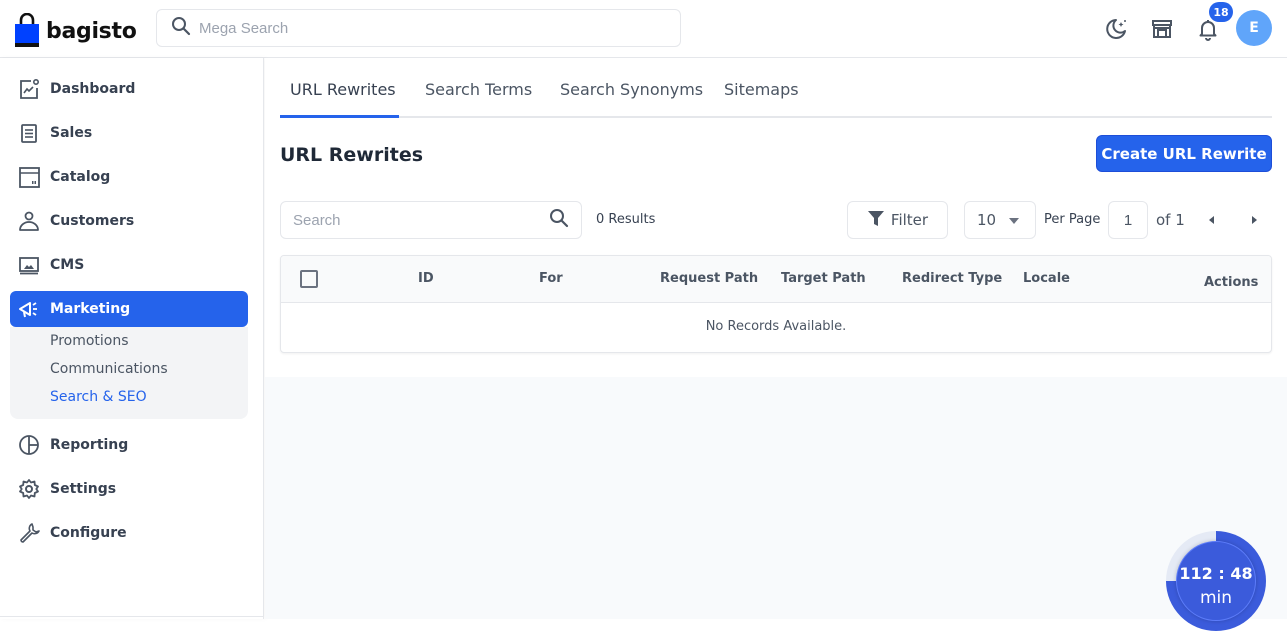  Describe the element at coordinates (88, 533) in the screenshot. I see `sidebar-item-label: Configure` at that location.